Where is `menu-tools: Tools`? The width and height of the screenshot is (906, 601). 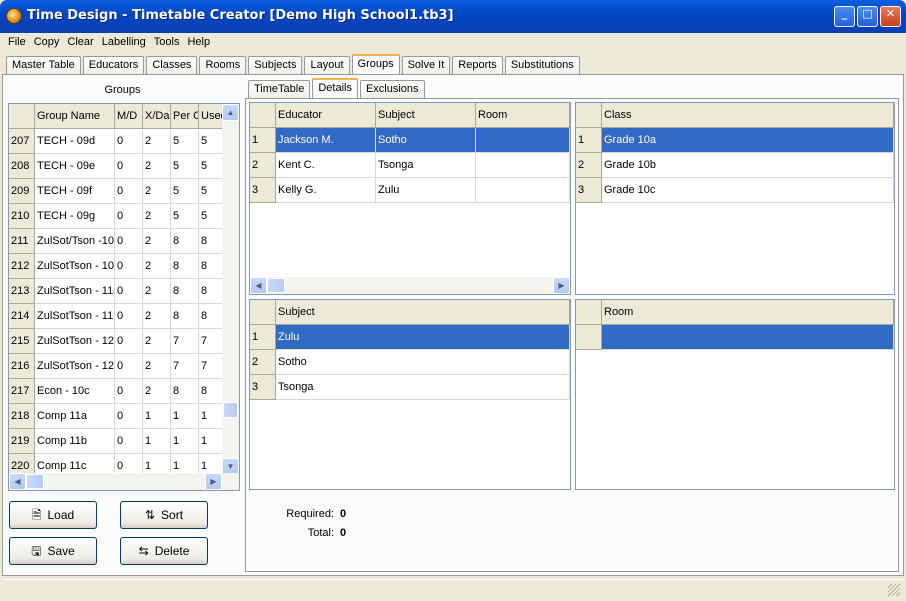 menu-tools: Tools is located at coordinates (167, 42).